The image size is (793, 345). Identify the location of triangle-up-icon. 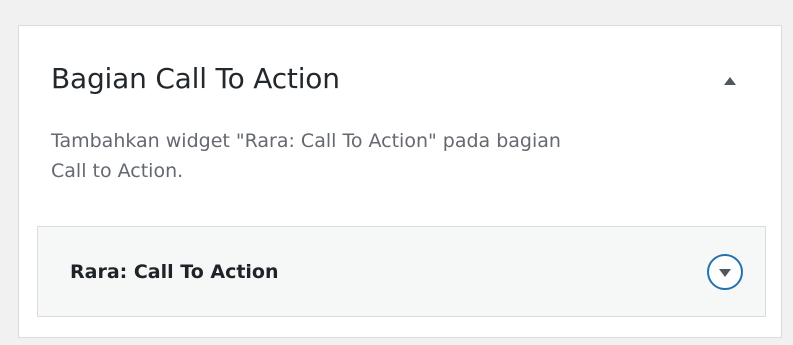
(730, 81).